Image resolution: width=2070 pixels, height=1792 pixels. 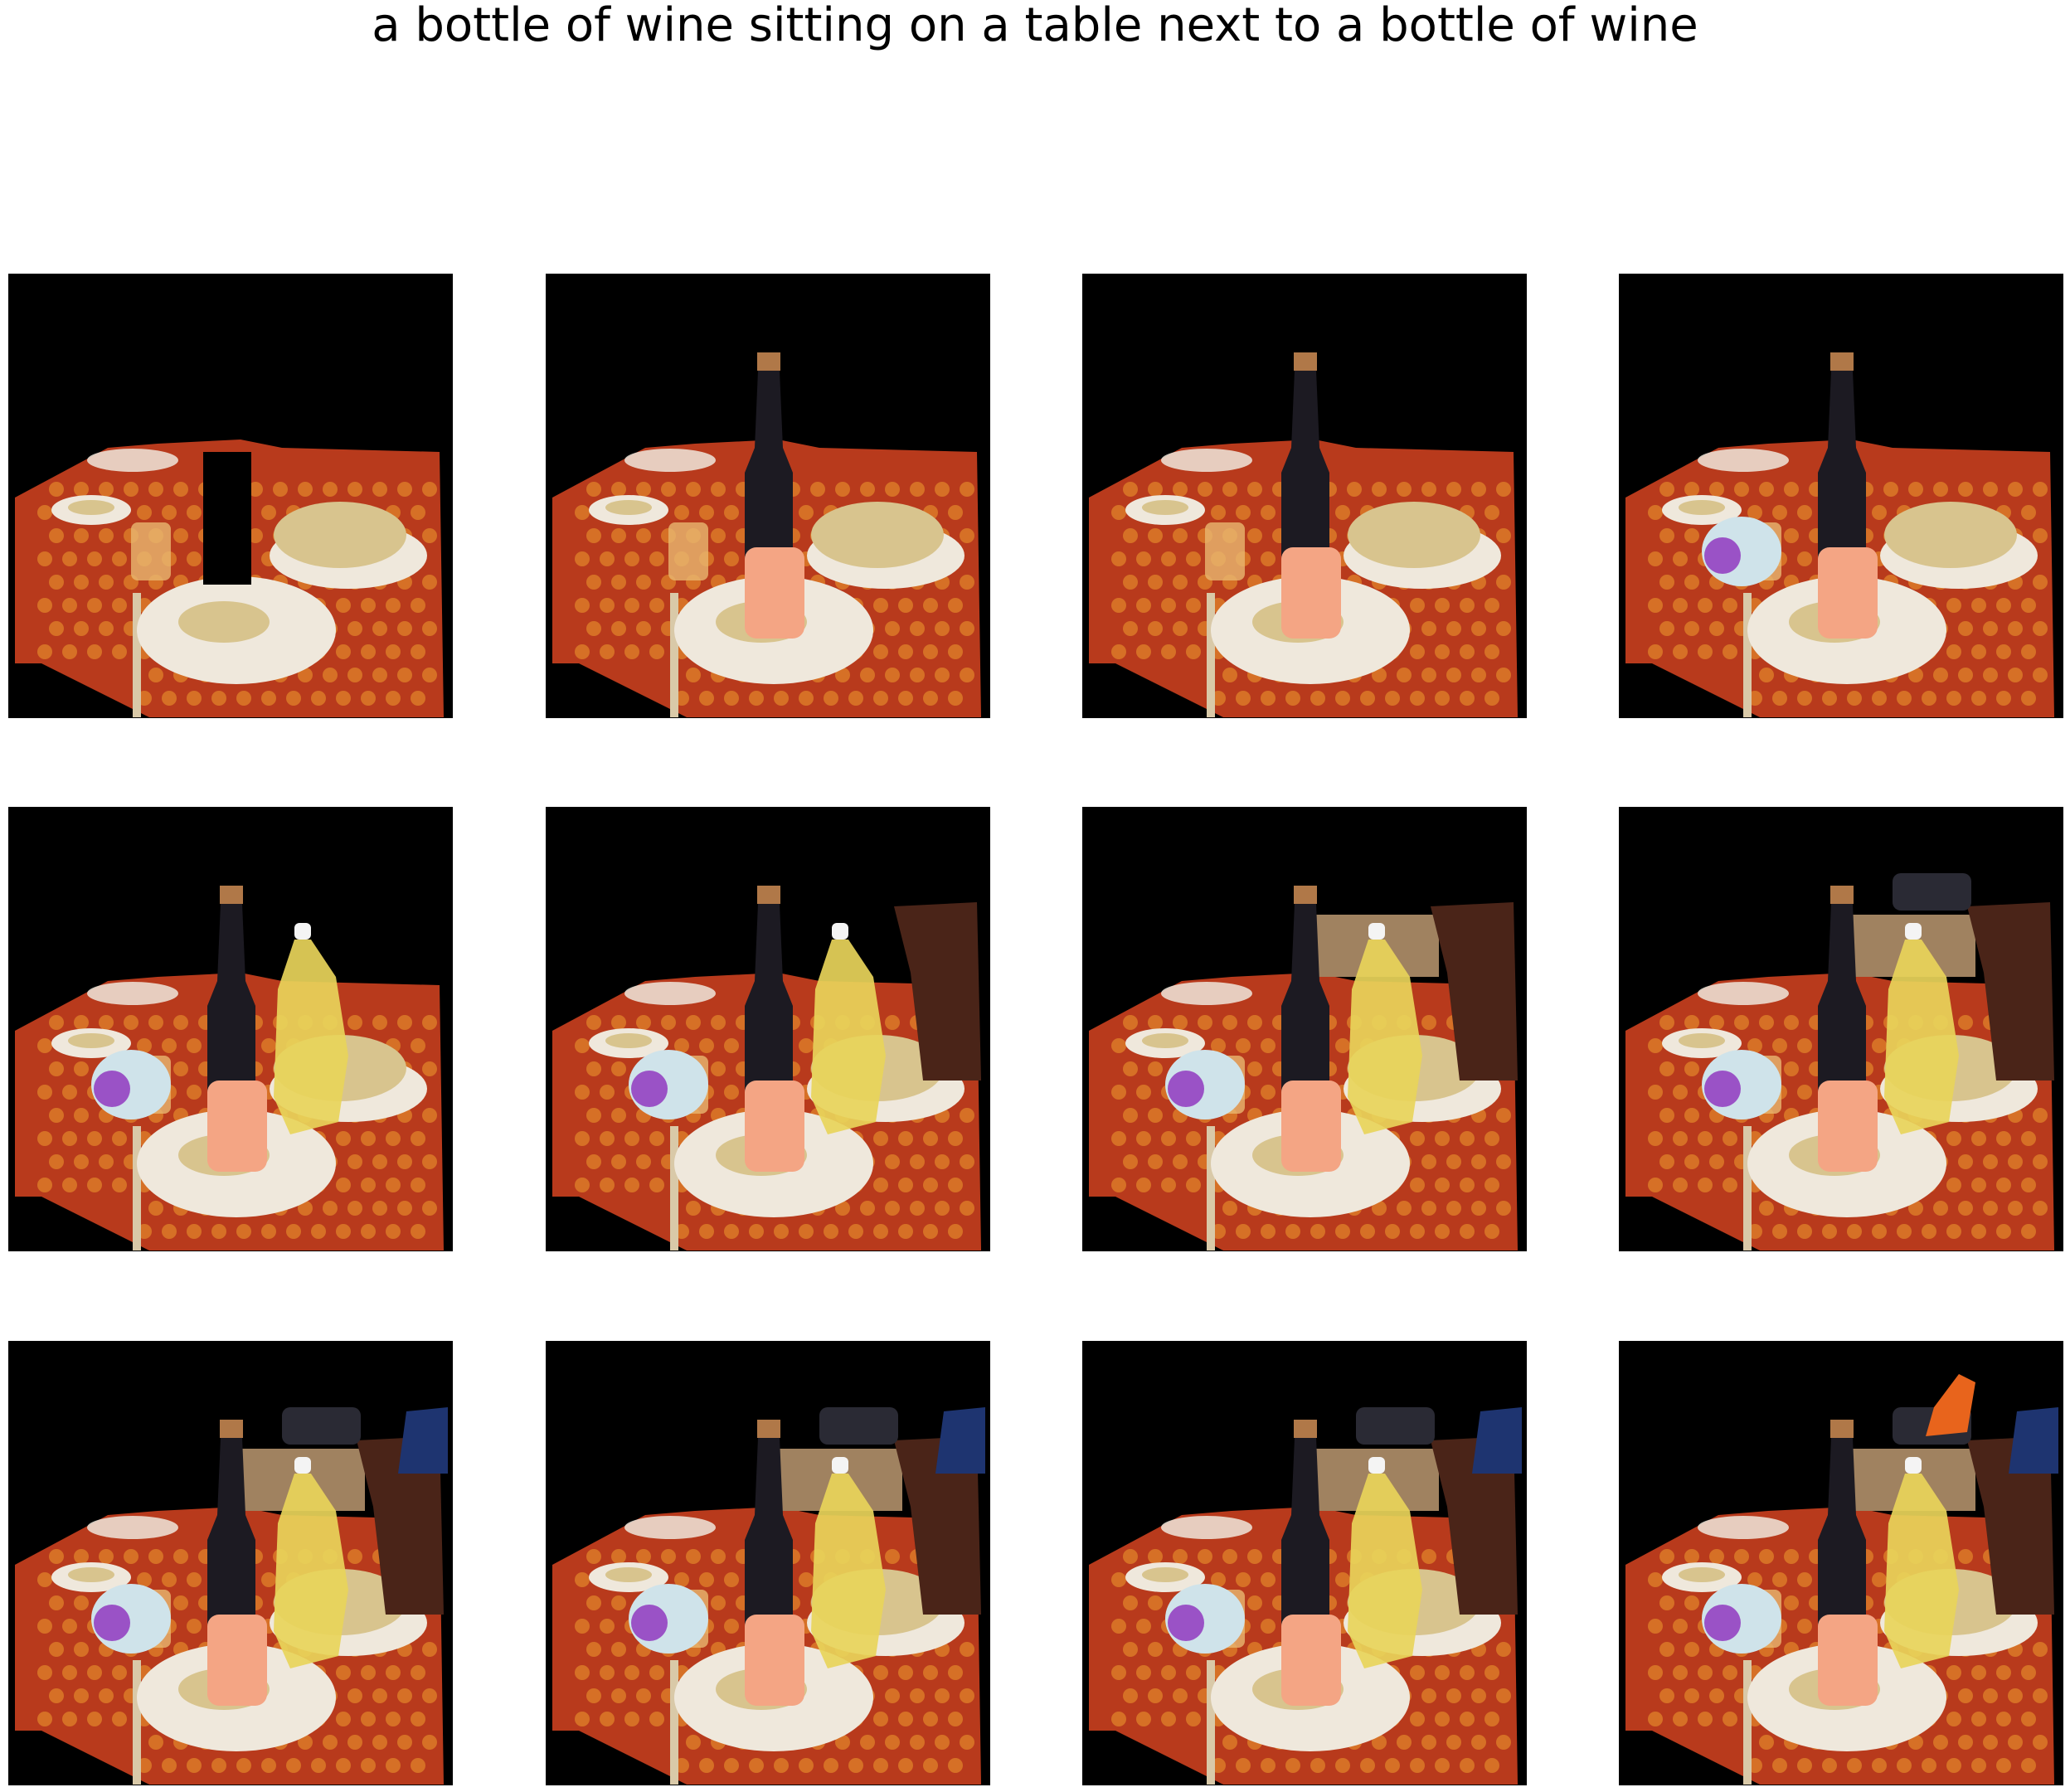 I want to click on bottle-gap, so click(x=227, y=519).